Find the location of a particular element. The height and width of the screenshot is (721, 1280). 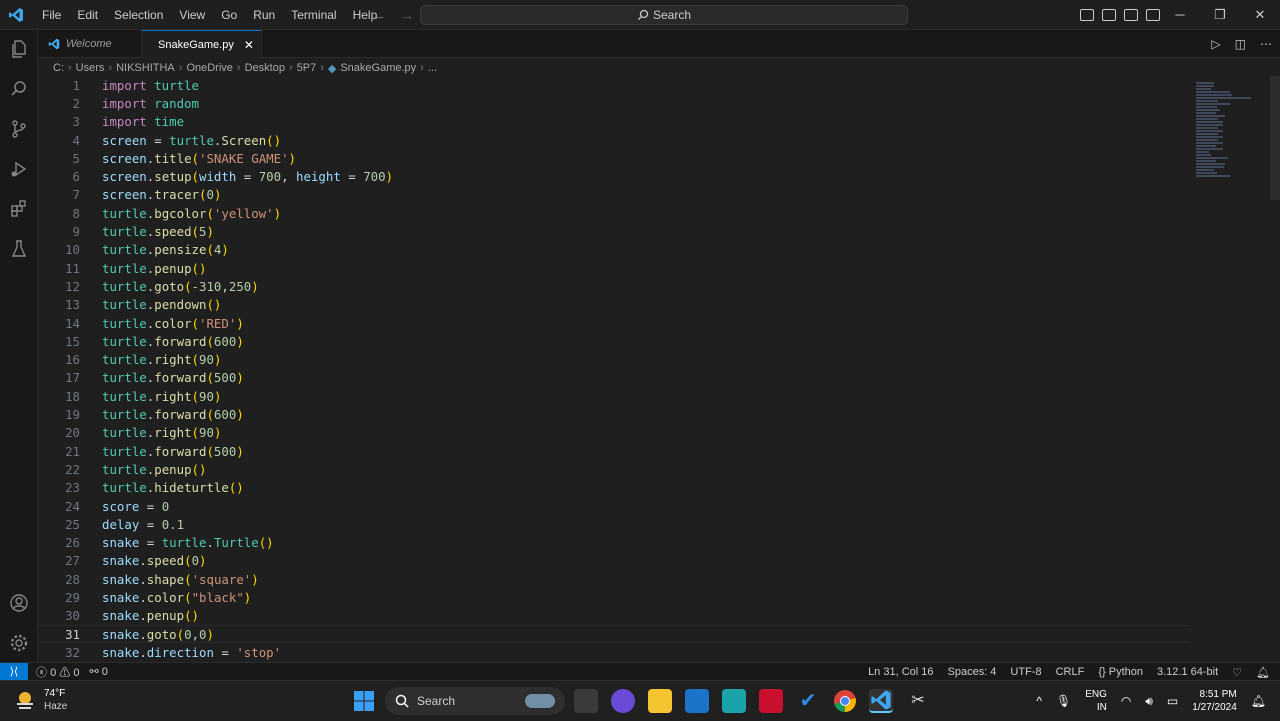

code-line: 2 import random is located at coordinates (613, 103).